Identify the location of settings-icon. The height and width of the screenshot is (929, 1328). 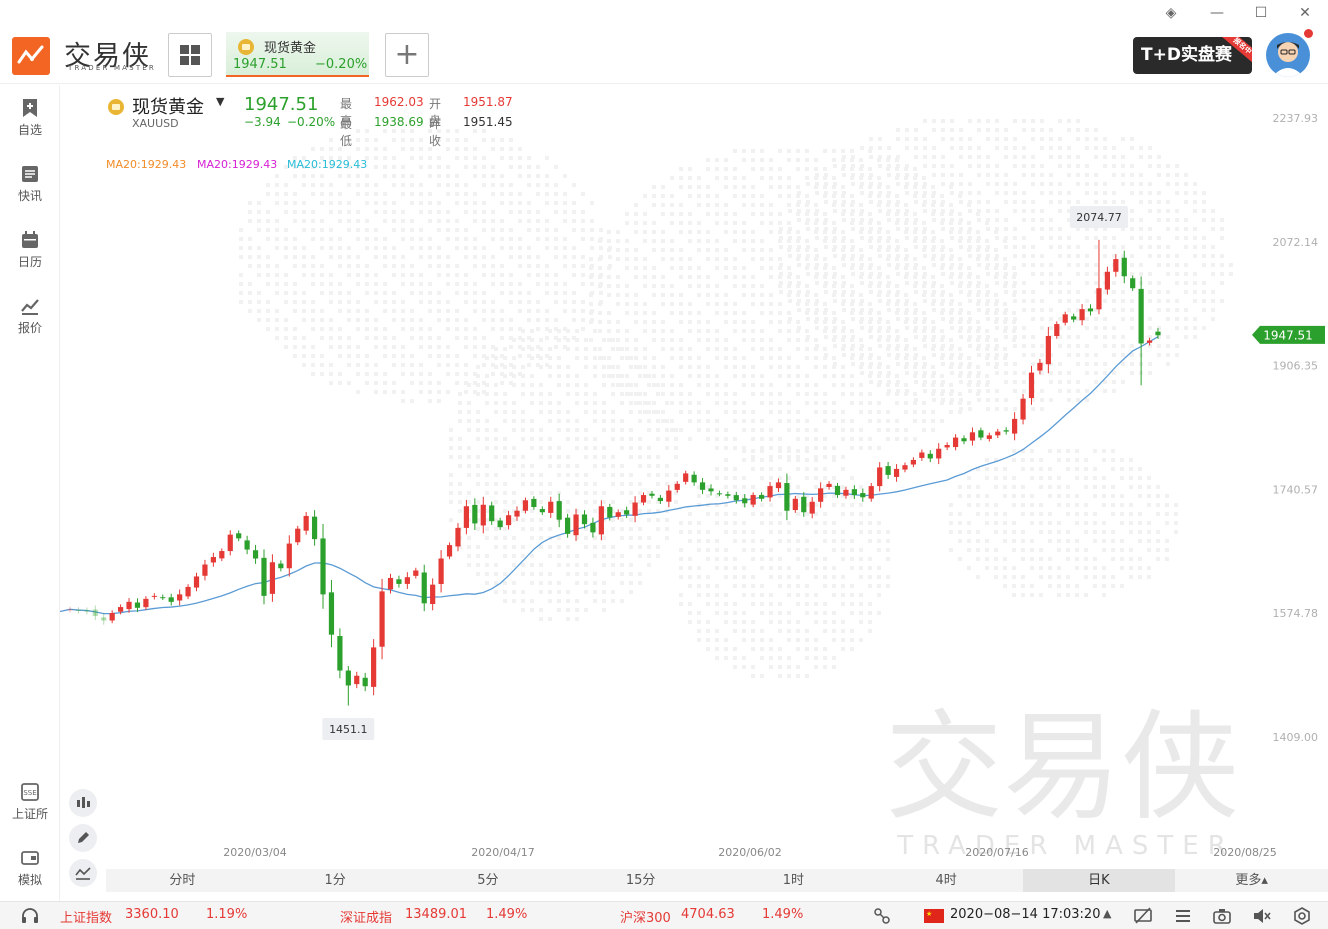
(1302, 918).